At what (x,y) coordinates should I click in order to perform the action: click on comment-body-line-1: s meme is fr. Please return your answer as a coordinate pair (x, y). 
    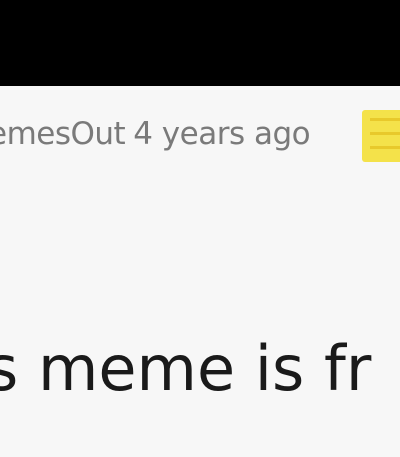
    Looking at the image, I should click on (186, 368).